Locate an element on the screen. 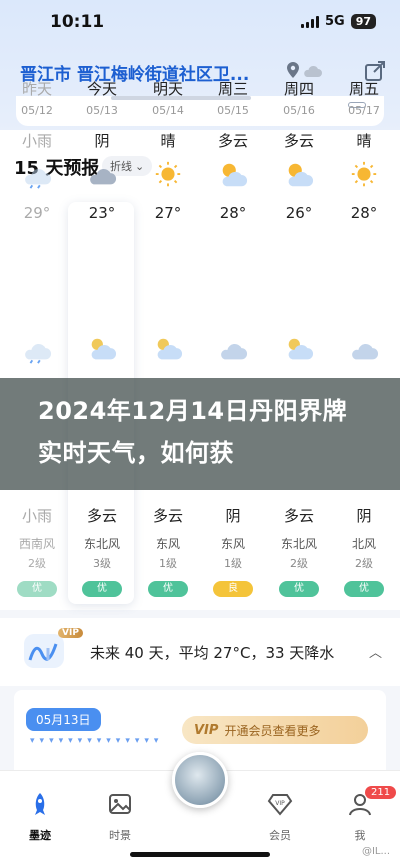 This screenshot has height=865, width=400. weather-scene-button is located at coordinates (200, 780).